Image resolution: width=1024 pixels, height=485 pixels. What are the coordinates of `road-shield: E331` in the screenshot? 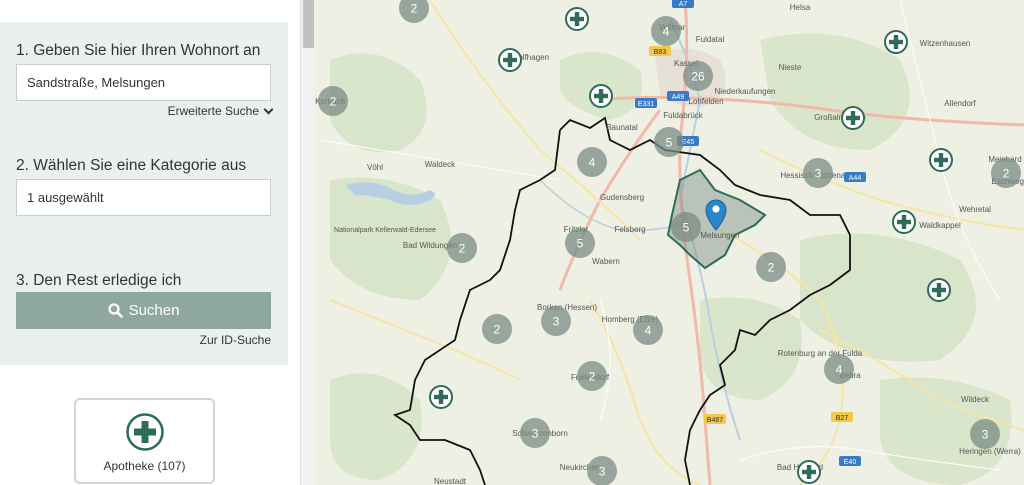 It's located at (646, 103).